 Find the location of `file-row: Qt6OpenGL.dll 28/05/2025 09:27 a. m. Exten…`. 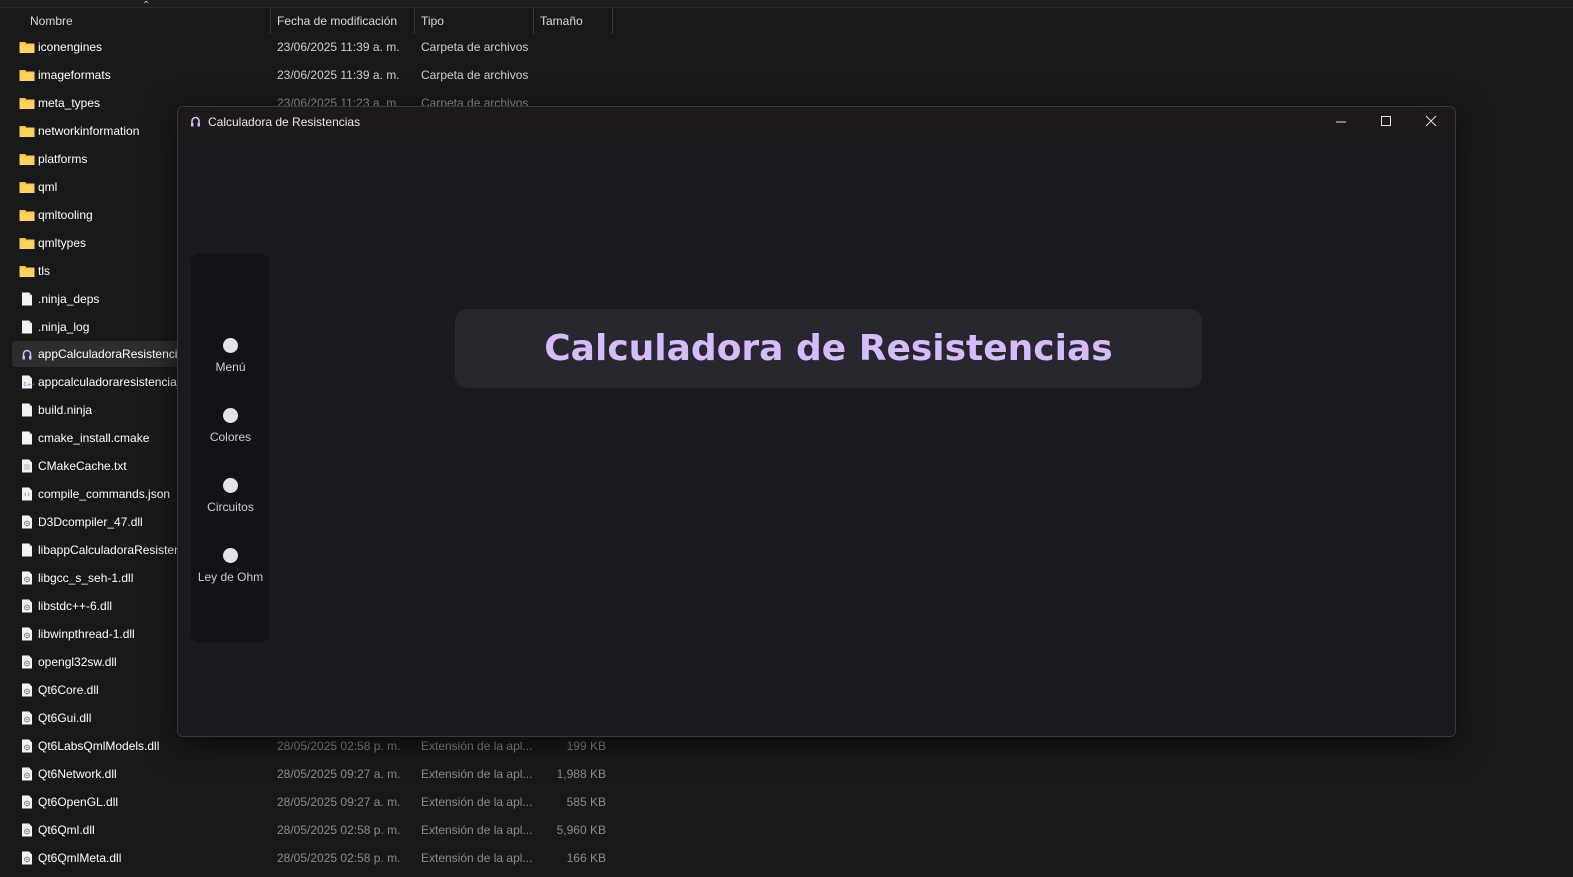

file-row: Qt6OpenGL.dll 28/05/2025 09:27 a. m. Exten… is located at coordinates (312, 802).